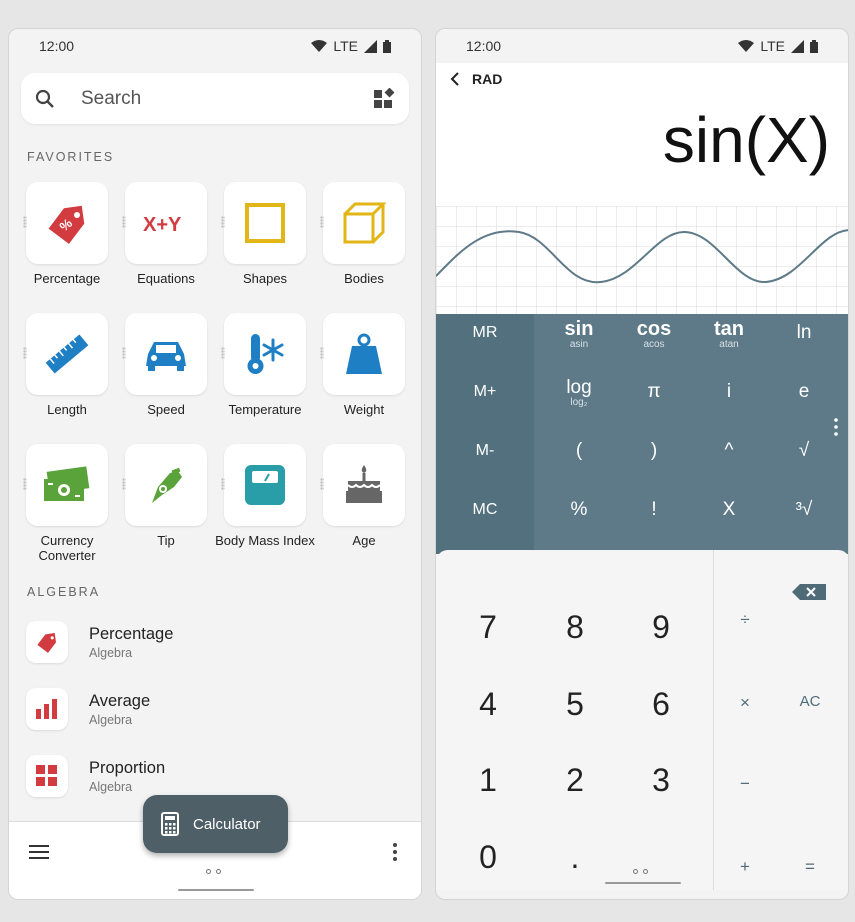 This screenshot has width=855, height=922. I want to click on expression-display: sin(X), so click(746, 140).